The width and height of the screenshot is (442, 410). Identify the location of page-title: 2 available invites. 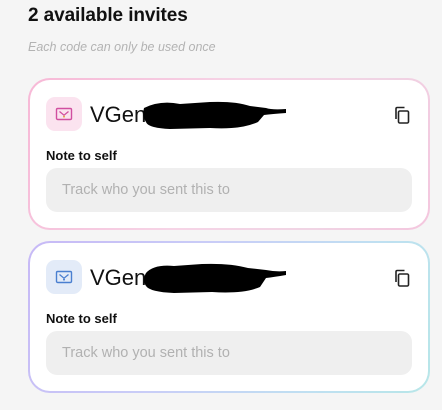
(108, 15).